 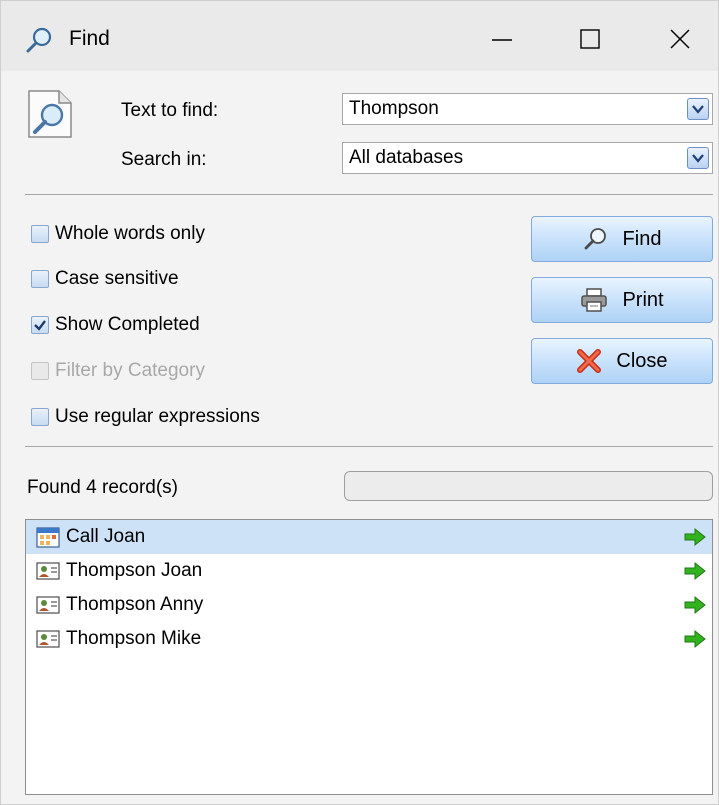 I want to click on list-item-label: Call Joan, so click(x=106, y=536).